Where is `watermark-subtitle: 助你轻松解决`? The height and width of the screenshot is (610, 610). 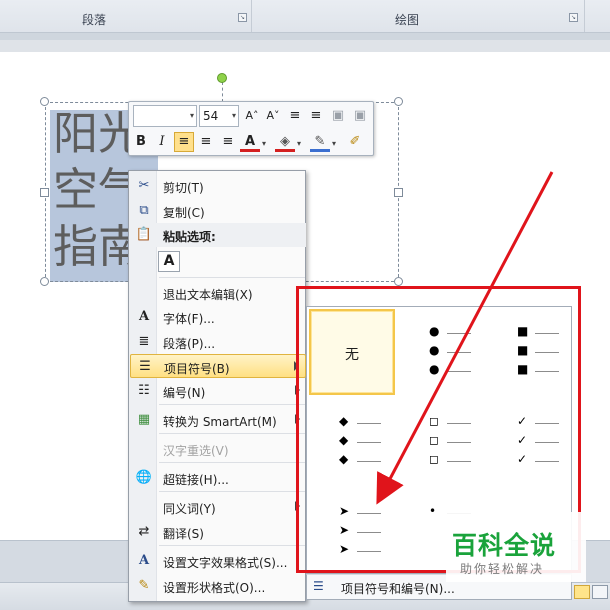
watermark-subtitle: 助你轻松解决 is located at coordinates (502, 569).